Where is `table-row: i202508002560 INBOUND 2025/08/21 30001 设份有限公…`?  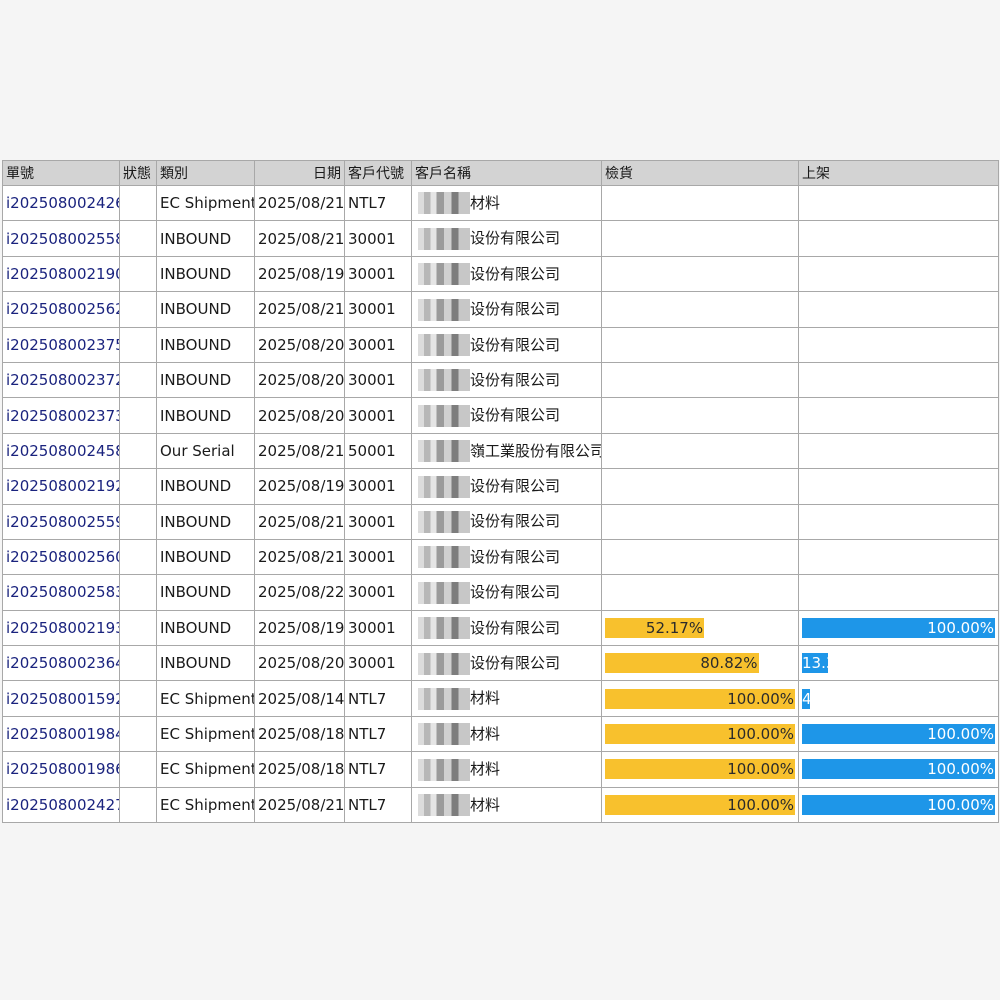 table-row: i202508002560 INBOUND 2025/08/21 30001 设份有限公… is located at coordinates (500, 557).